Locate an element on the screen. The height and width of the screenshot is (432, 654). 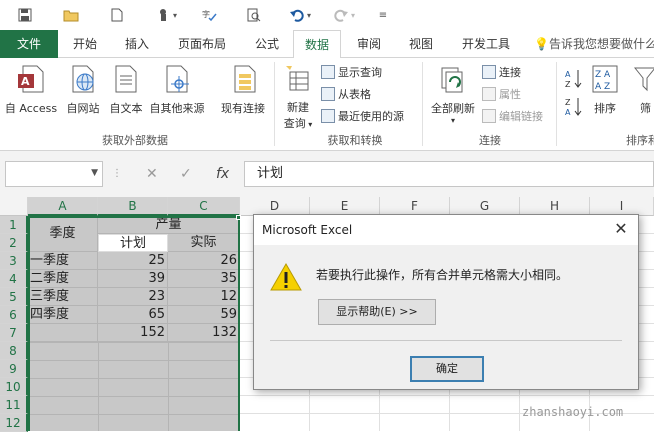
tab-home: 开始 is located at coordinates (85, 44).